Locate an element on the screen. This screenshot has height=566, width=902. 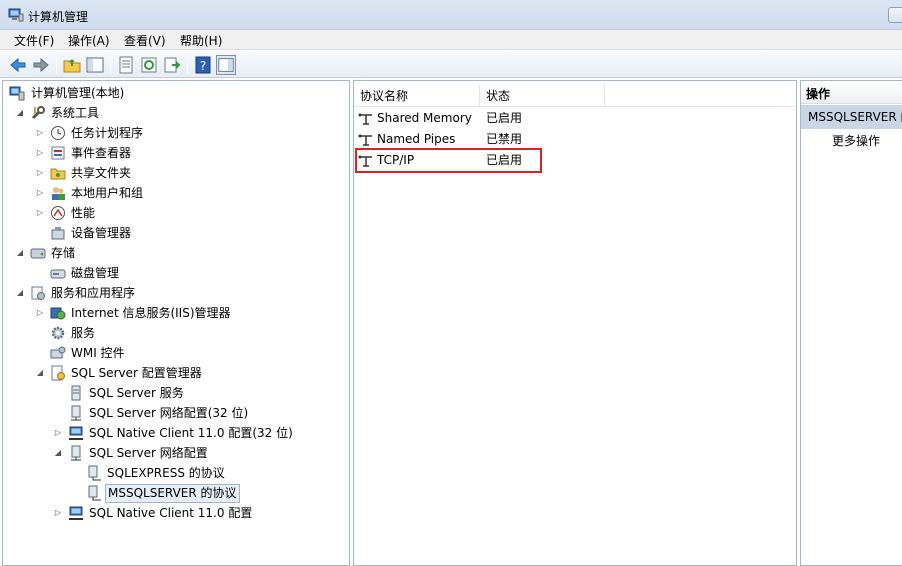
tree-label: SQL Native Client 11.0 配置 is located at coordinates (171, 513).